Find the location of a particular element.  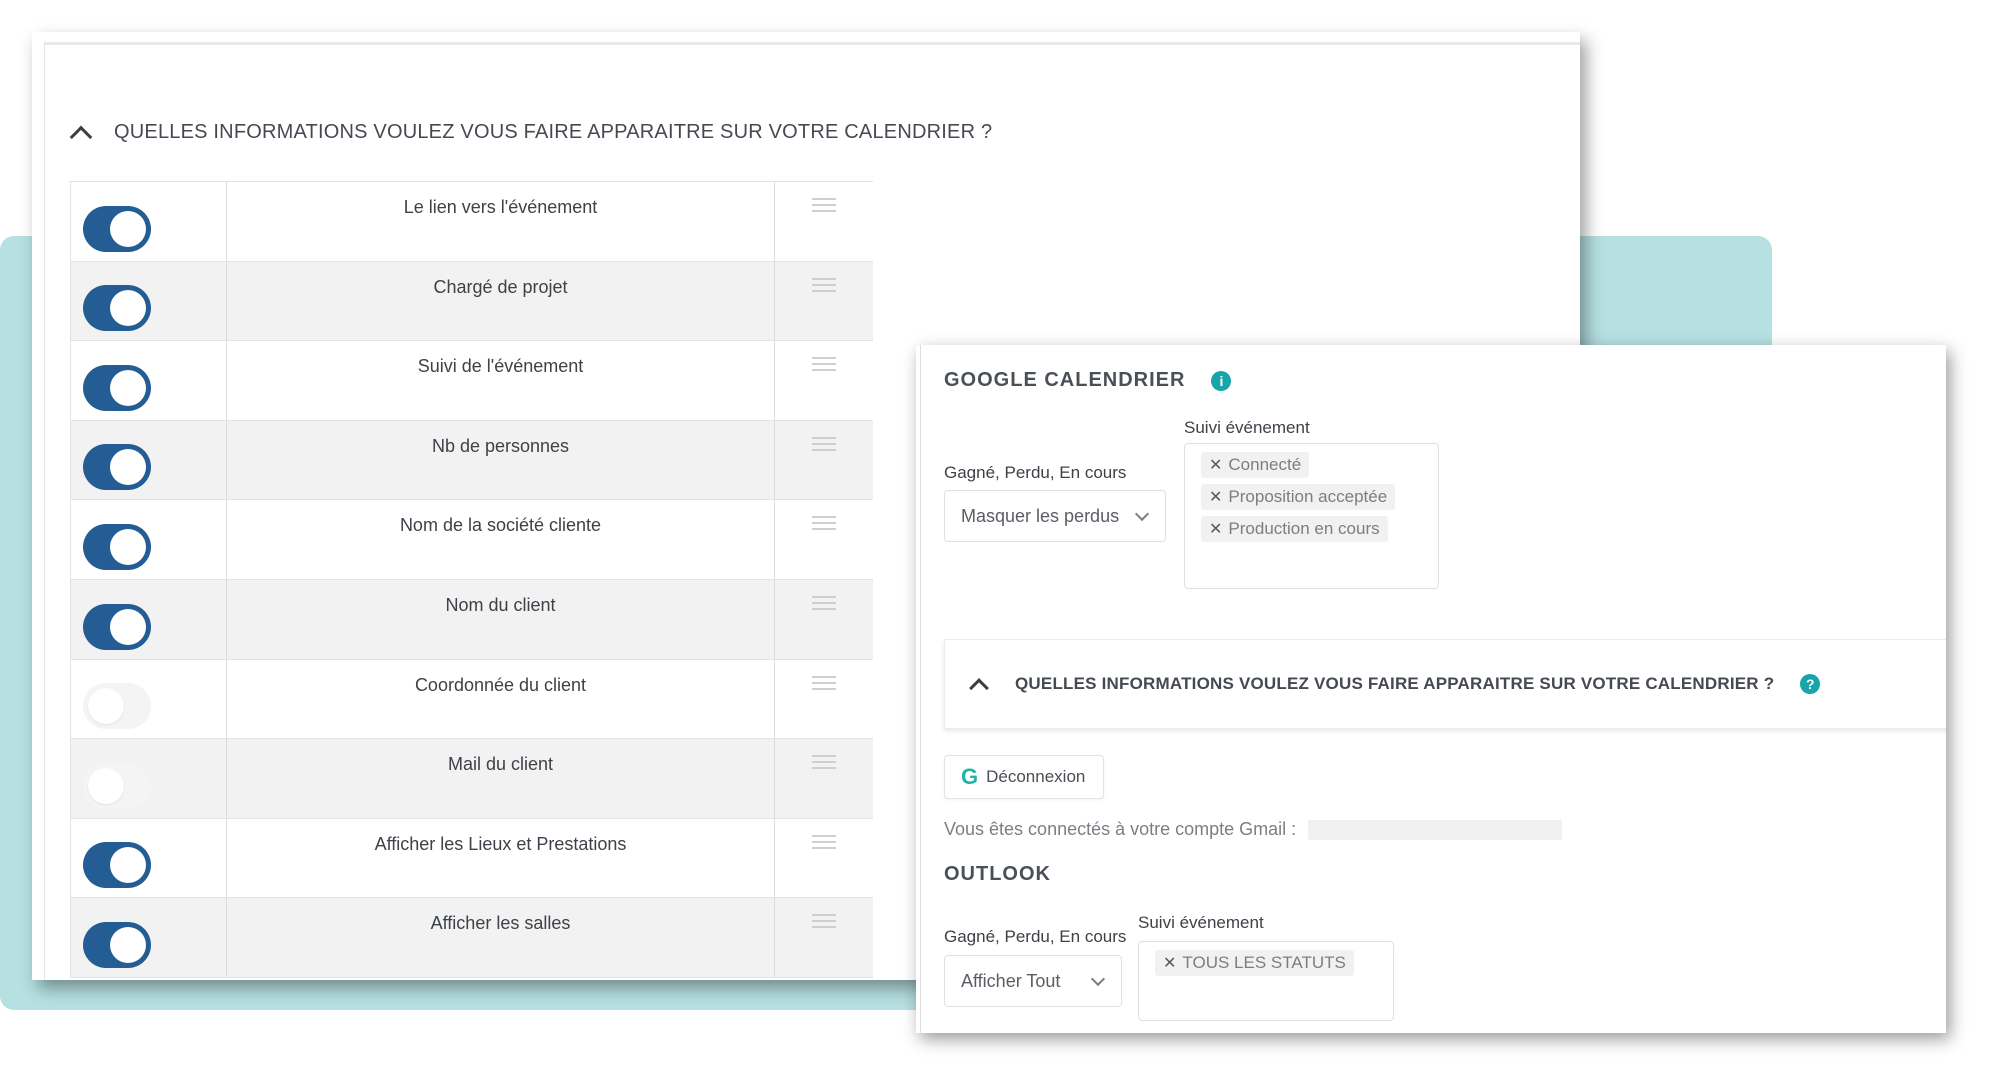

redacted-email is located at coordinates (1435, 829).